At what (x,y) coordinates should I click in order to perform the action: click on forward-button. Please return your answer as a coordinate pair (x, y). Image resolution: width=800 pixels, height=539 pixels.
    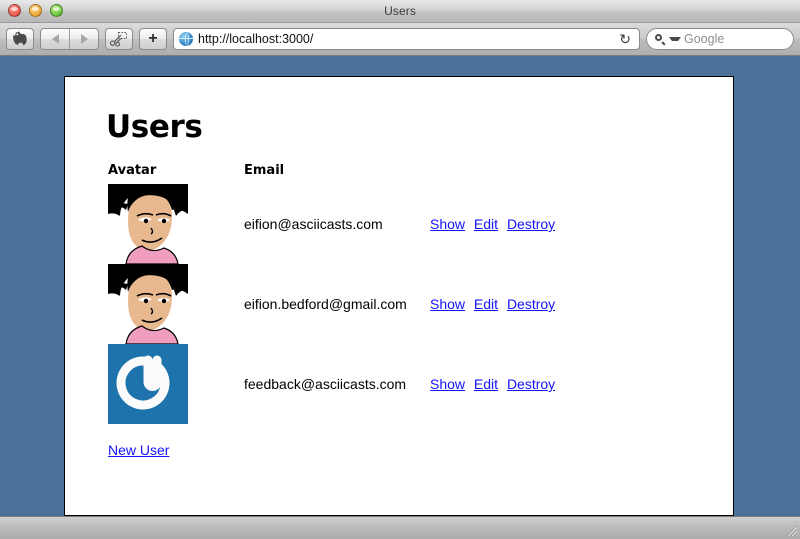
    Looking at the image, I should click on (83, 39).